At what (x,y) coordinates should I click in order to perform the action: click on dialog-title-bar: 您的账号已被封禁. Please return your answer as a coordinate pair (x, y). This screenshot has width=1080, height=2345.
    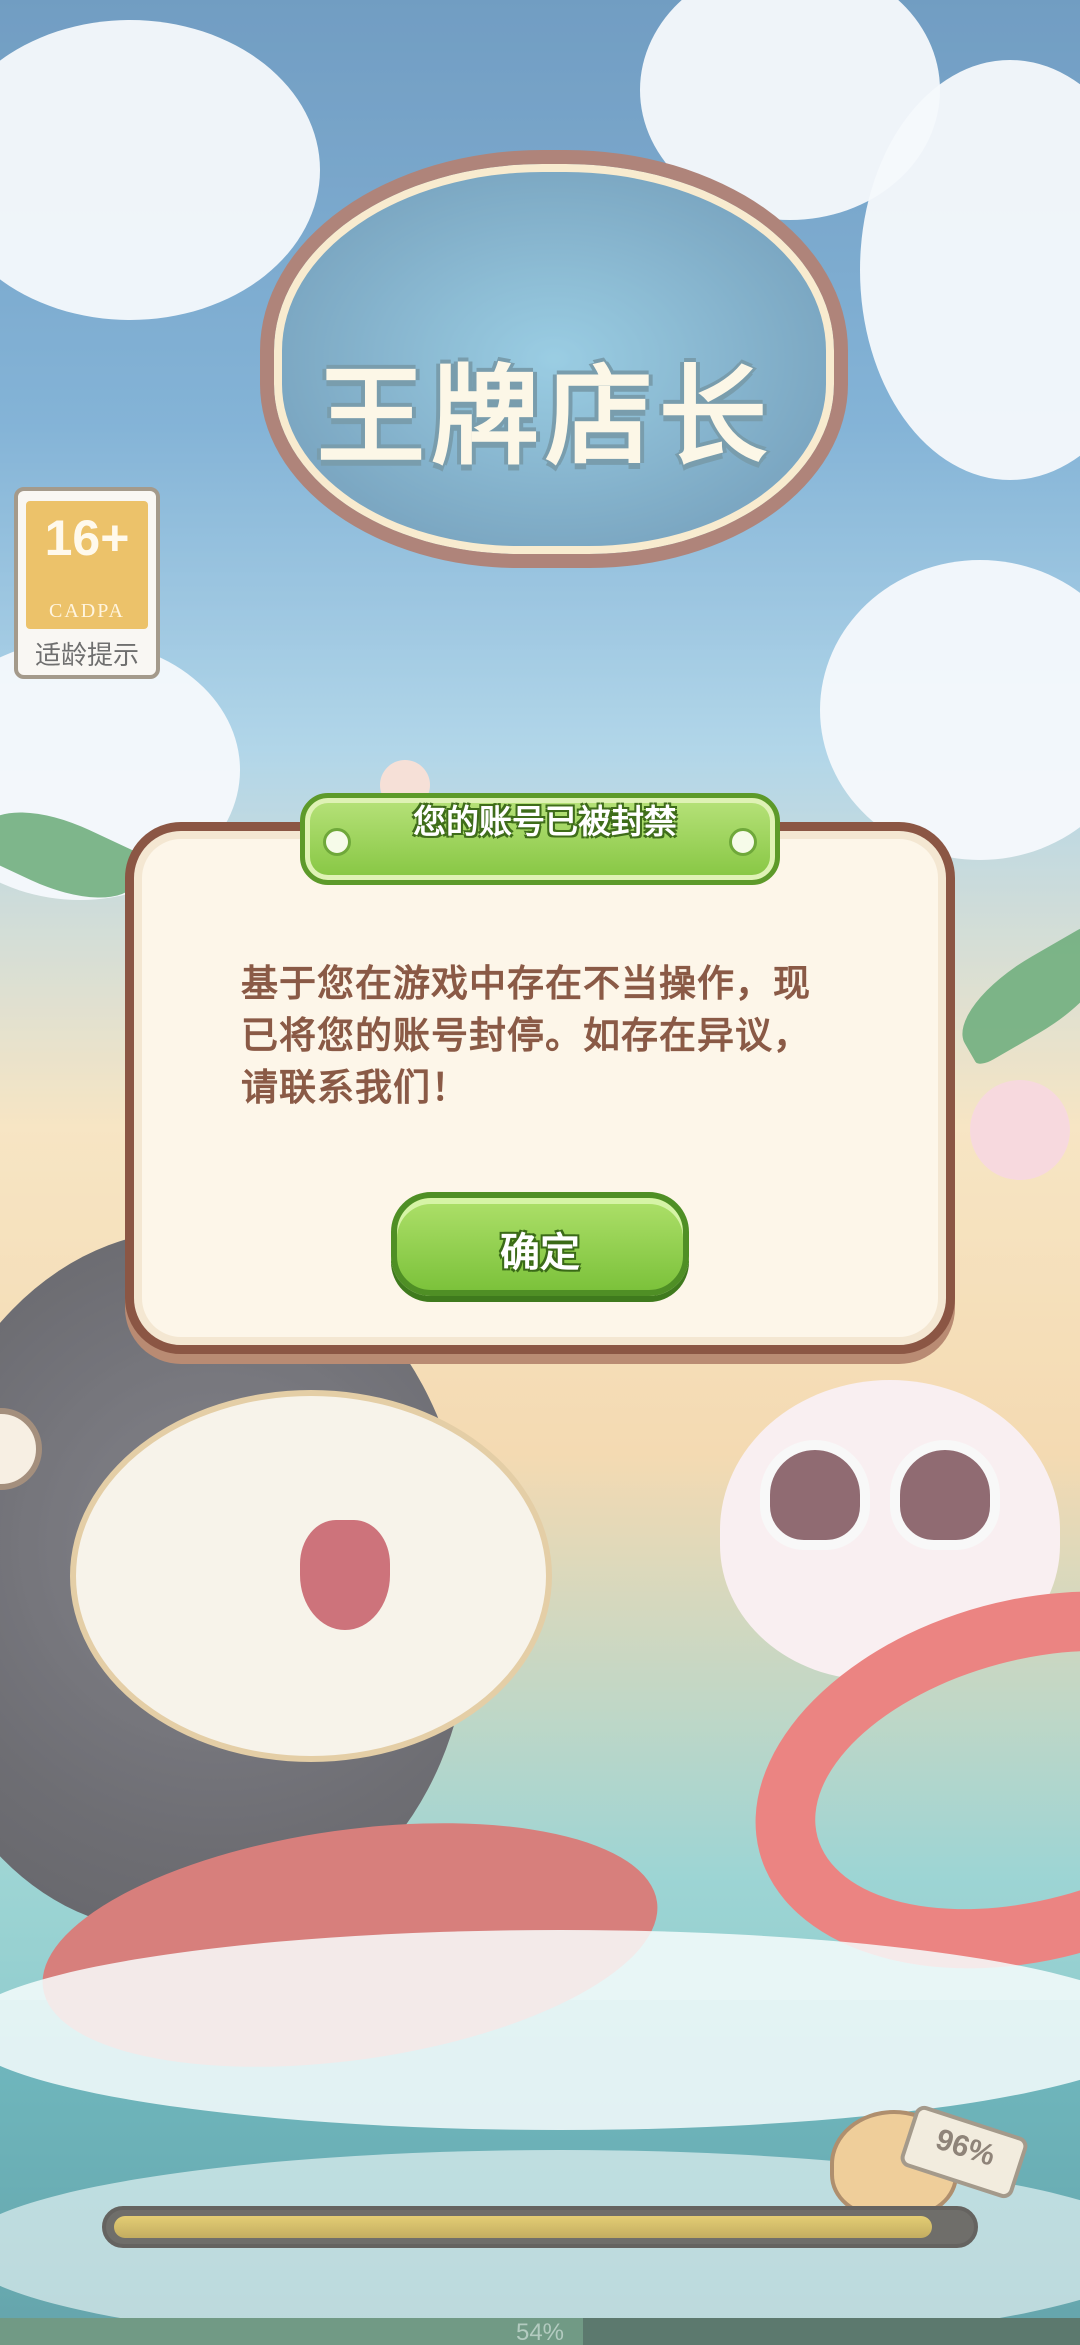
    Looking at the image, I should click on (540, 839).